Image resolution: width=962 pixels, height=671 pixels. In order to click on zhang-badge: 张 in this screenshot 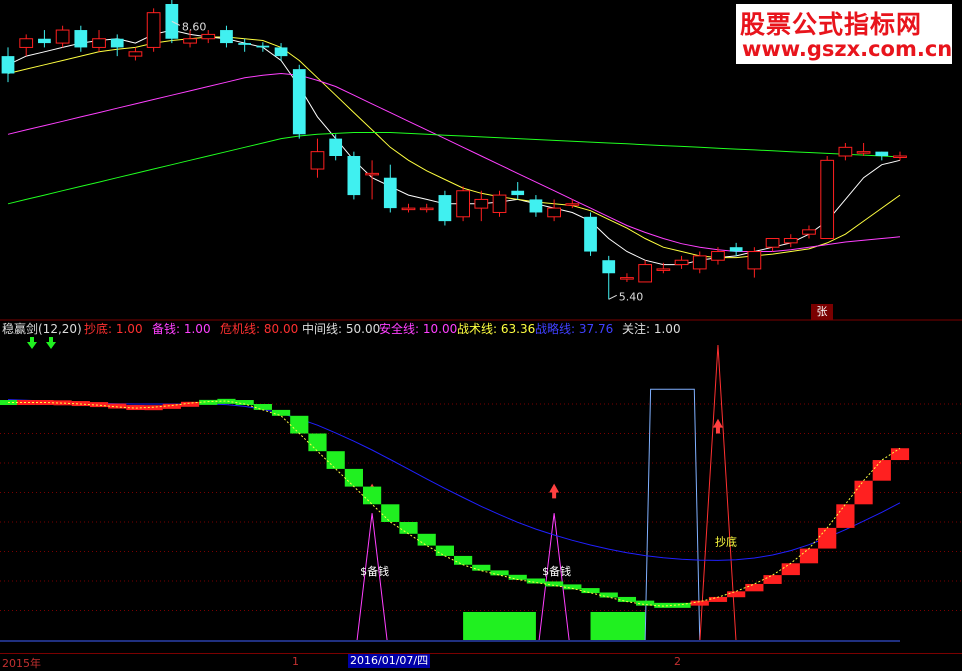, I will do `click(822, 312)`.